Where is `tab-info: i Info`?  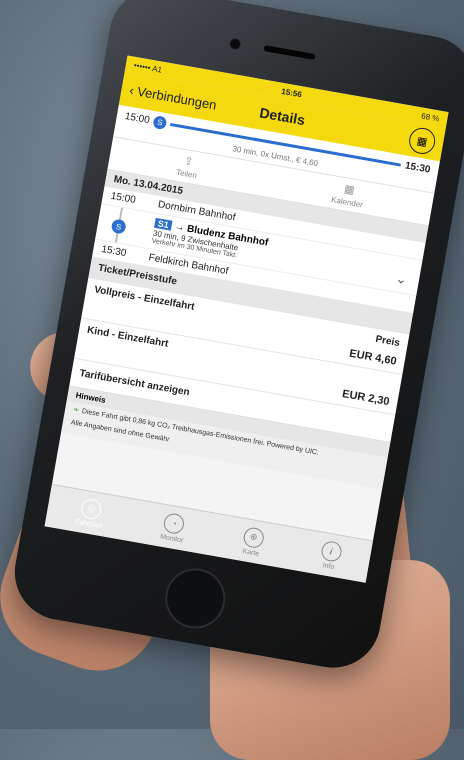
tab-info: i Info is located at coordinates (330, 555).